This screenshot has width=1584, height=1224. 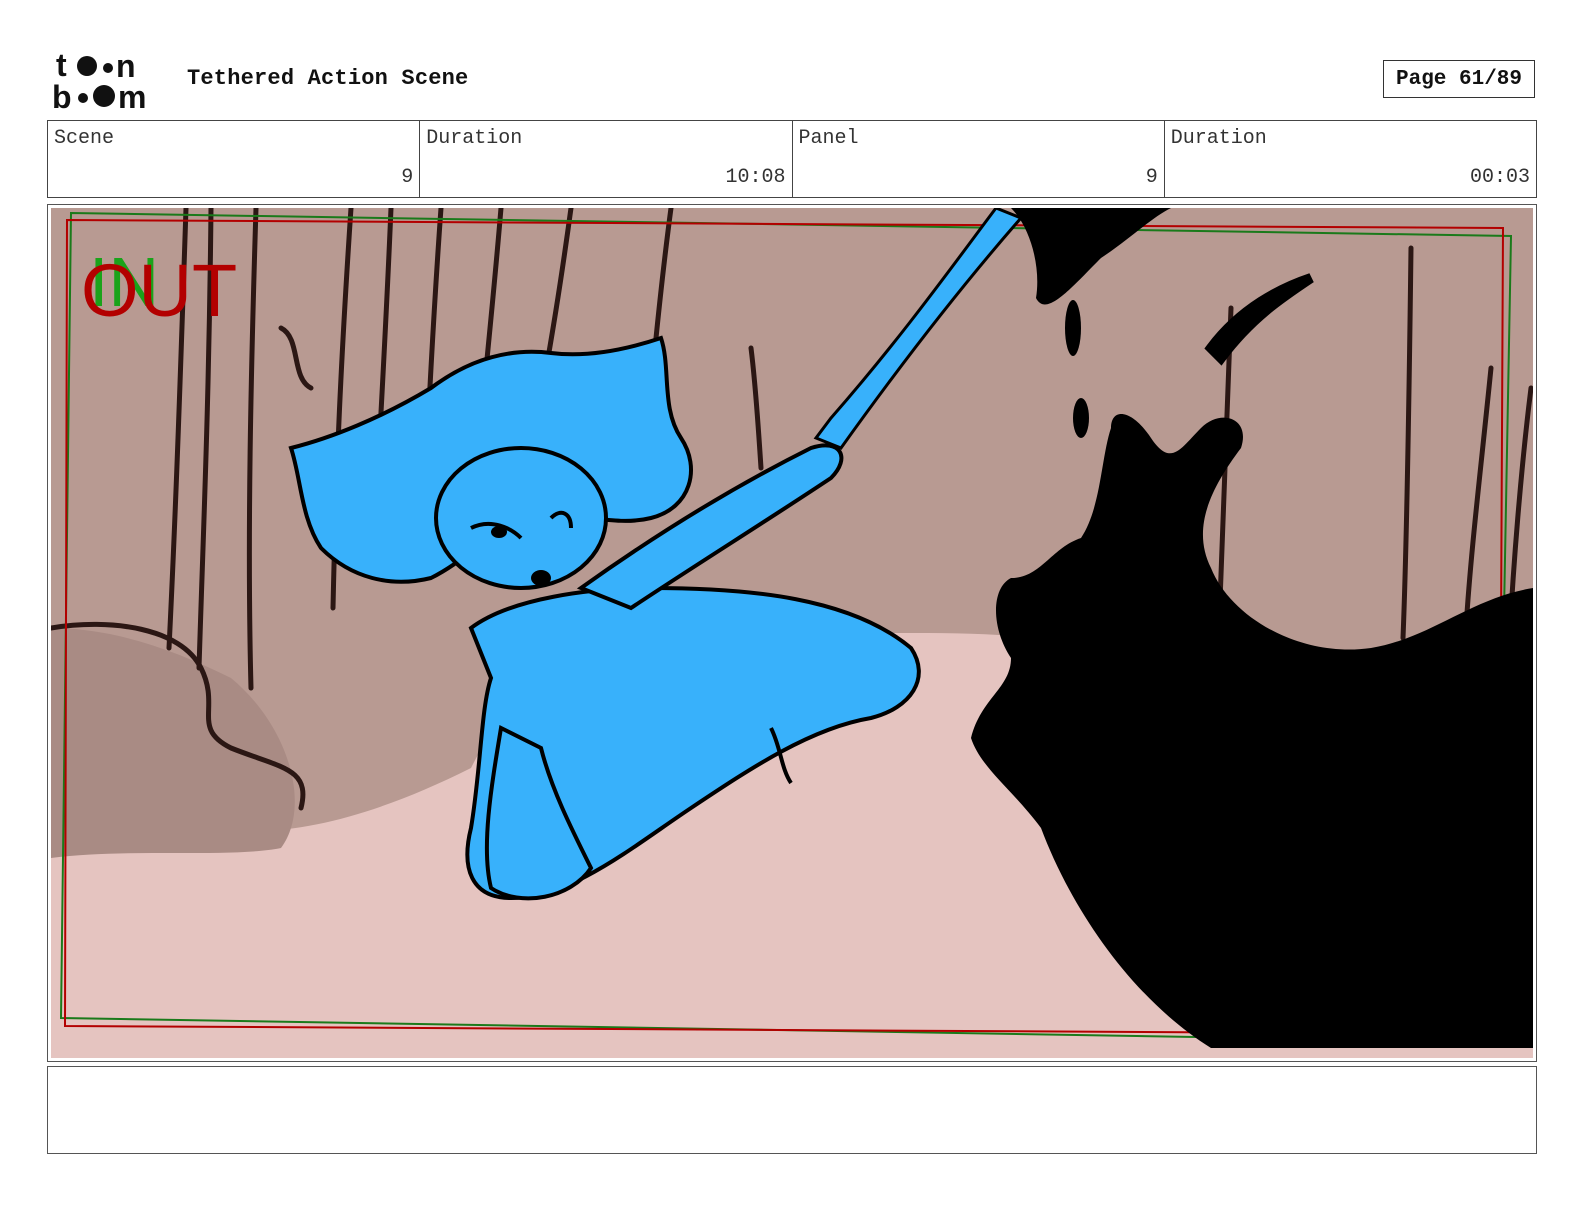 What do you see at coordinates (62, 95) in the screenshot?
I see `svg-text: b` at bounding box center [62, 95].